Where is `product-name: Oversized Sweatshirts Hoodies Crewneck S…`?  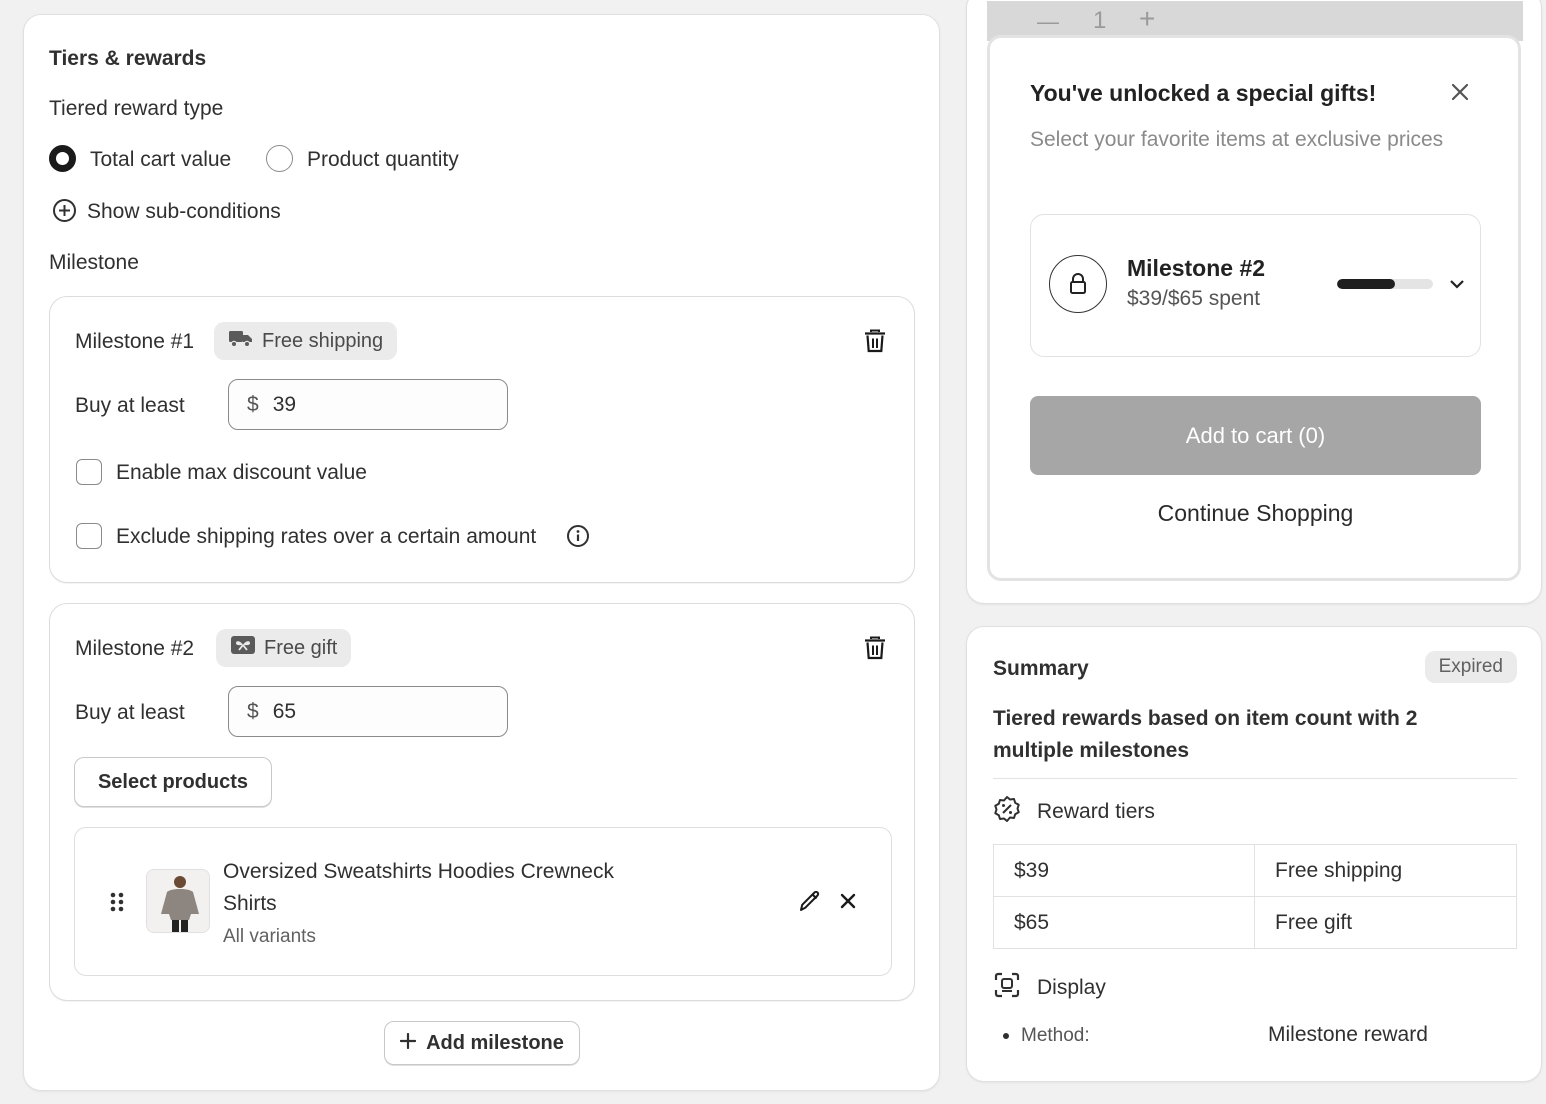
product-name: Oversized Sweatshirts Hoodies Crewneck S… is located at coordinates (418, 887).